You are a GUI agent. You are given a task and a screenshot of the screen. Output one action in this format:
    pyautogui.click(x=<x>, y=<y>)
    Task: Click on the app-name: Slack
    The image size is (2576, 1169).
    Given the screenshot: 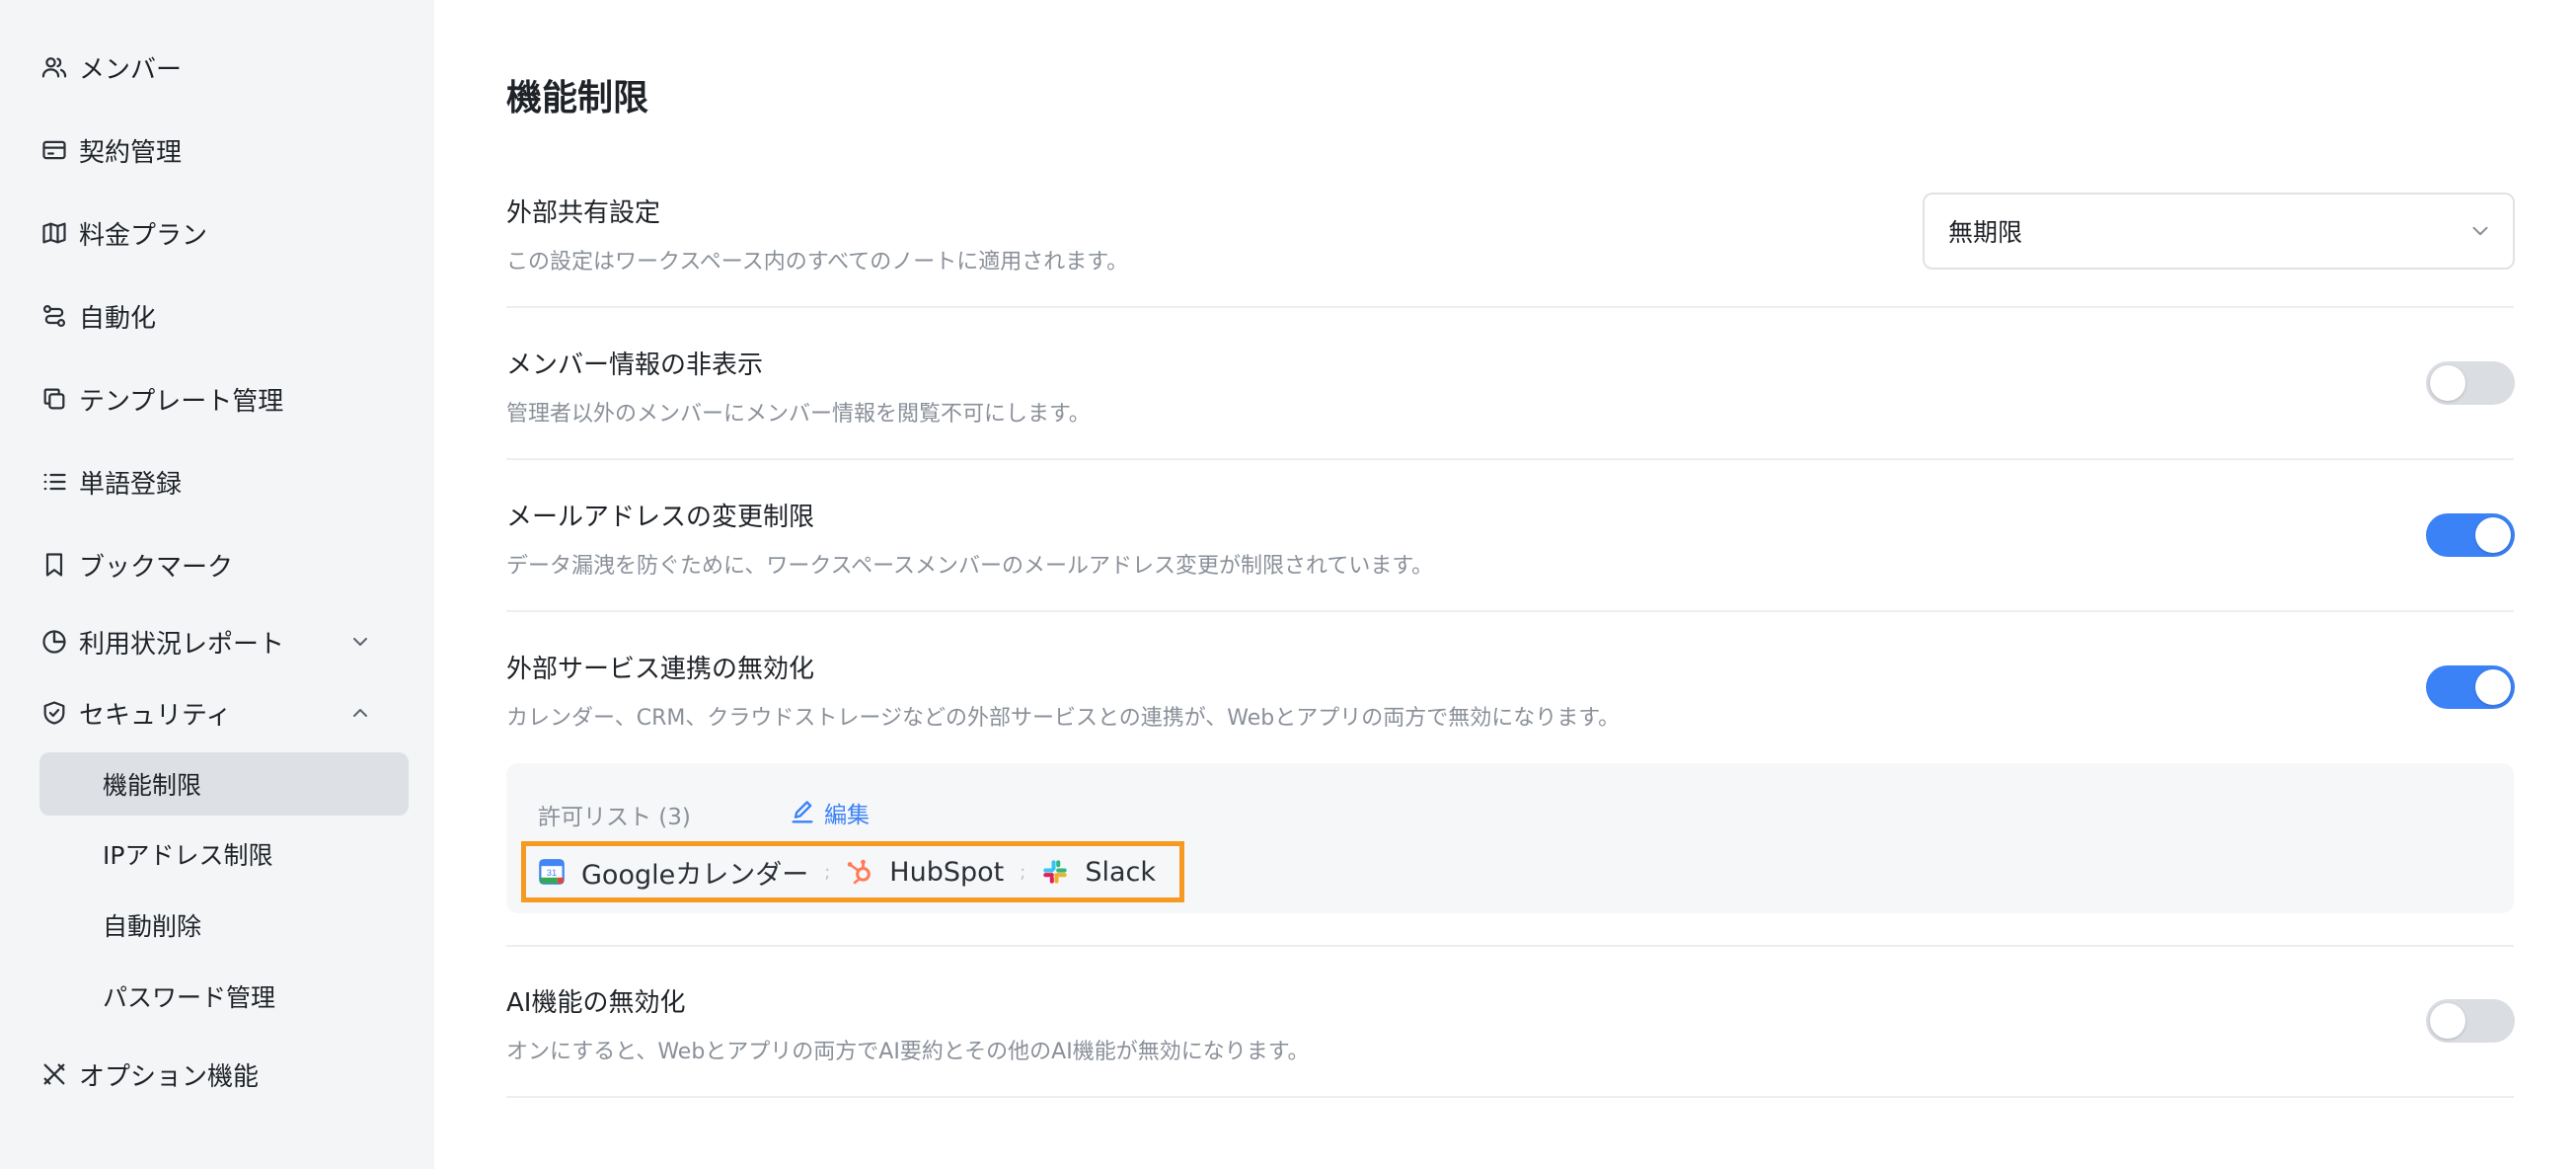 What is the action you would take?
    pyautogui.click(x=1120, y=872)
    